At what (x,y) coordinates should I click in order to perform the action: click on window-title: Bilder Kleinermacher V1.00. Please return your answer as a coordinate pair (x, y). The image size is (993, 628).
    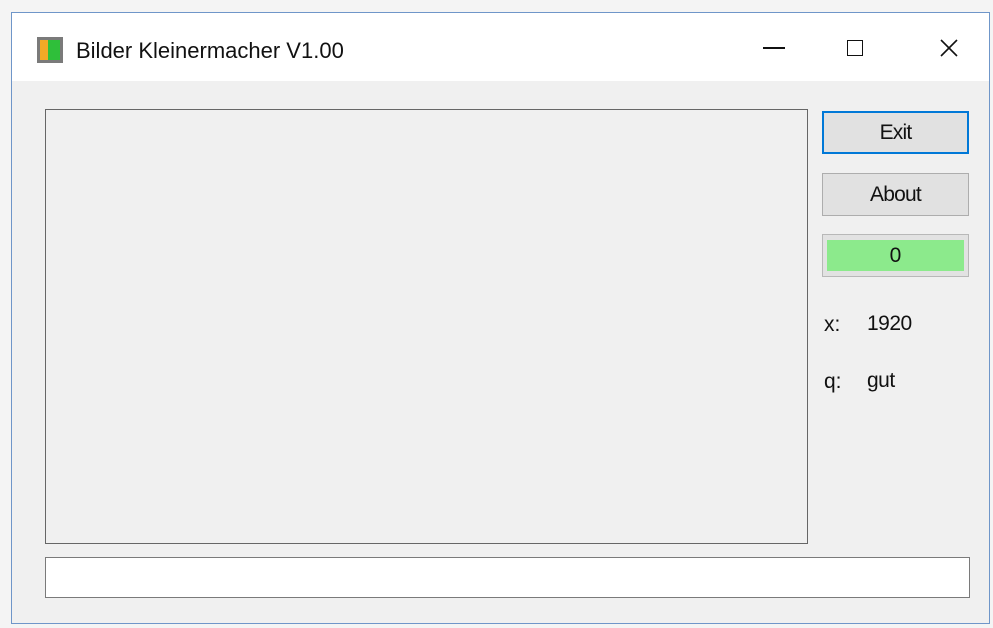
    Looking at the image, I should click on (210, 50).